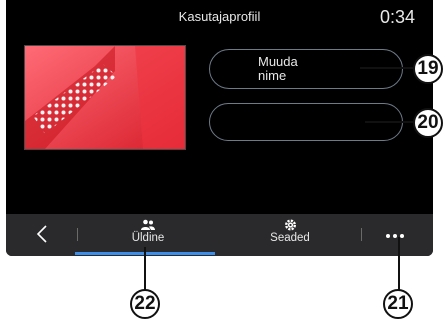 This screenshot has width=443, height=324. I want to click on profile-picture, so click(105, 97).